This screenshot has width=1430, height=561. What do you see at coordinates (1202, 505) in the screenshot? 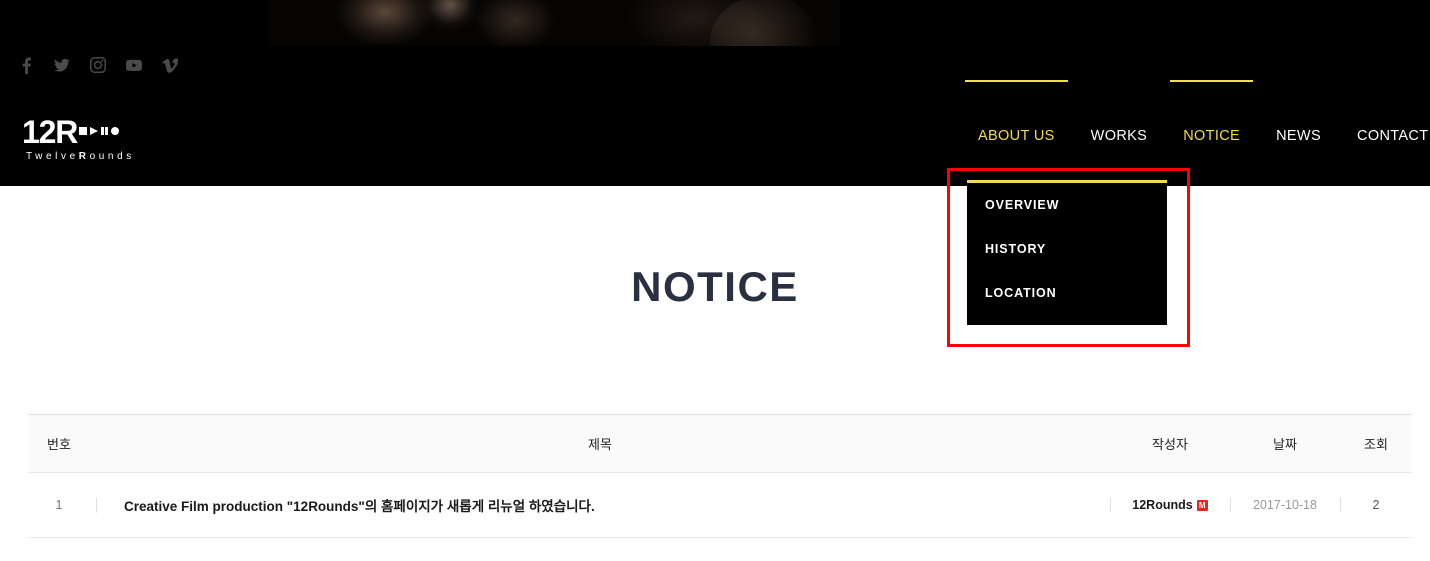
I see `mail-badge-icon: M` at bounding box center [1202, 505].